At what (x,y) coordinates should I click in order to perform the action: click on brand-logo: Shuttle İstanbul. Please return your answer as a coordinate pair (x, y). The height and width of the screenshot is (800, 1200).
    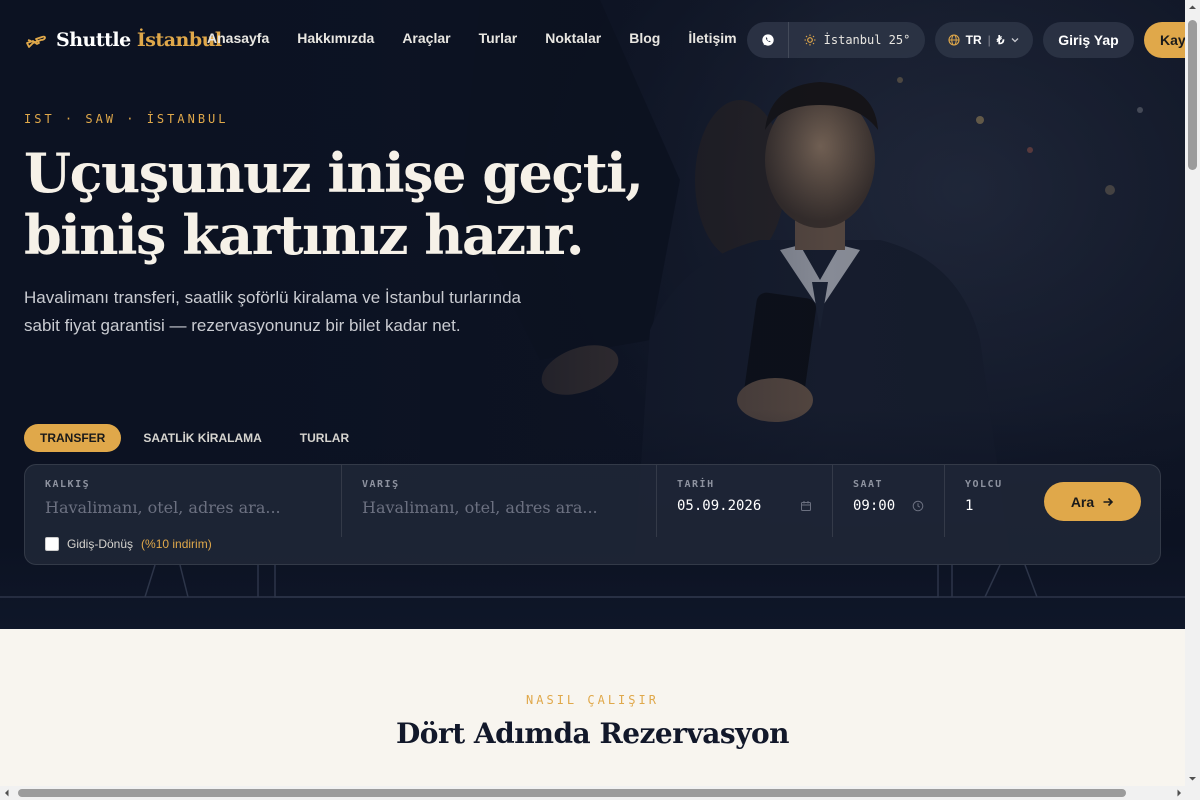
    Looking at the image, I should click on (123, 40).